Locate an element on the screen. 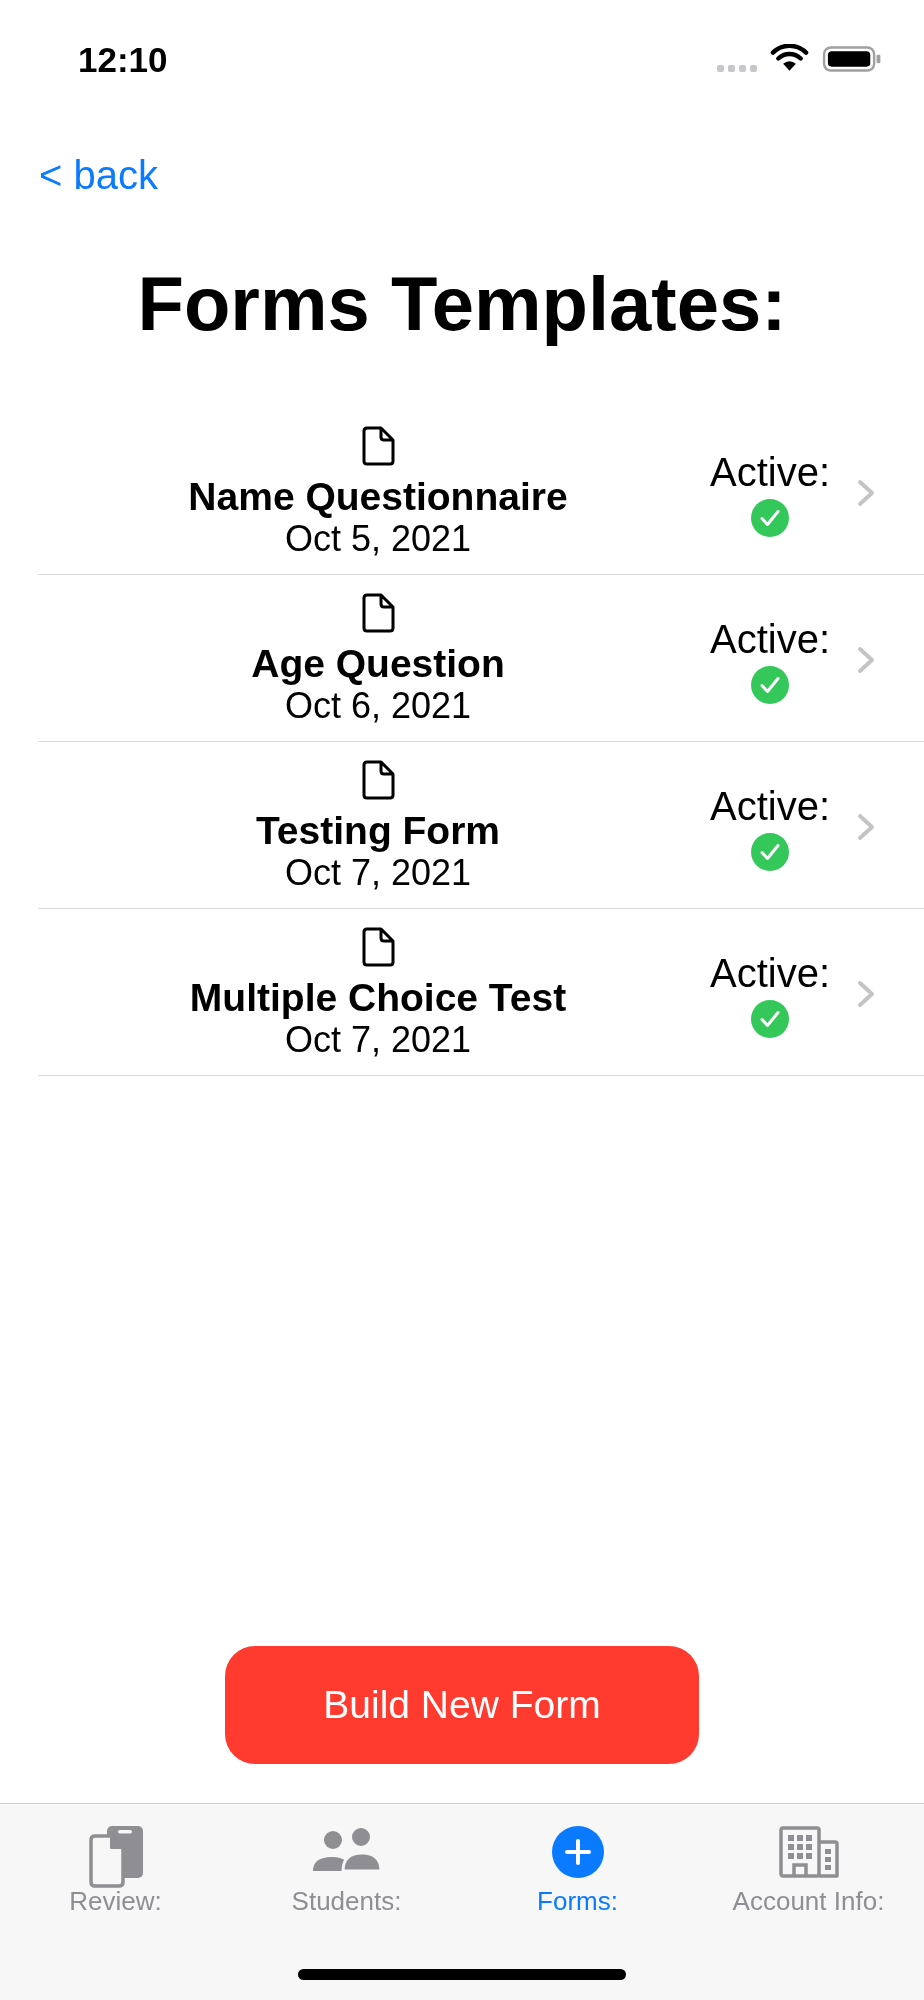 The width and height of the screenshot is (924, 2000). back-link: < back is located at coordinates (98, 175).